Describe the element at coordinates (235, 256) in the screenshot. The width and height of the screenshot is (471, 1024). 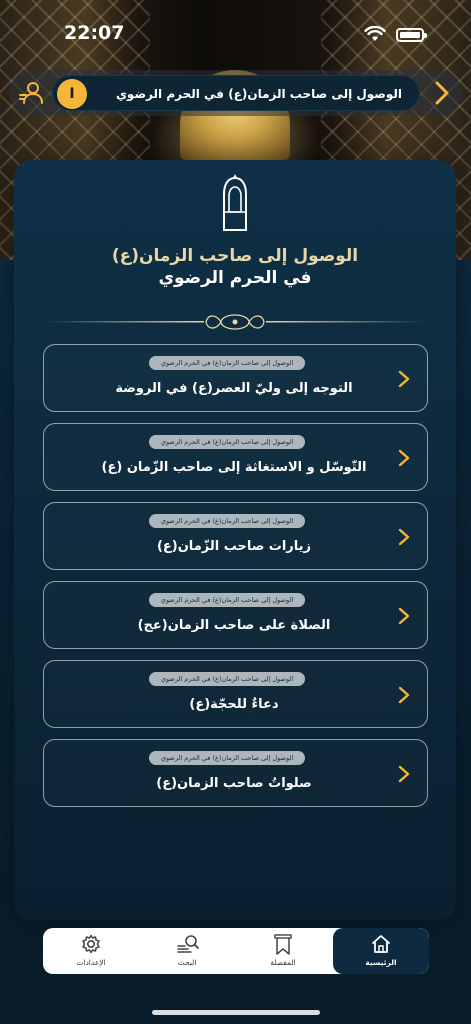
I see `section-title-line1: الوصول إلى صاحب الزمان(ع)` at that location.